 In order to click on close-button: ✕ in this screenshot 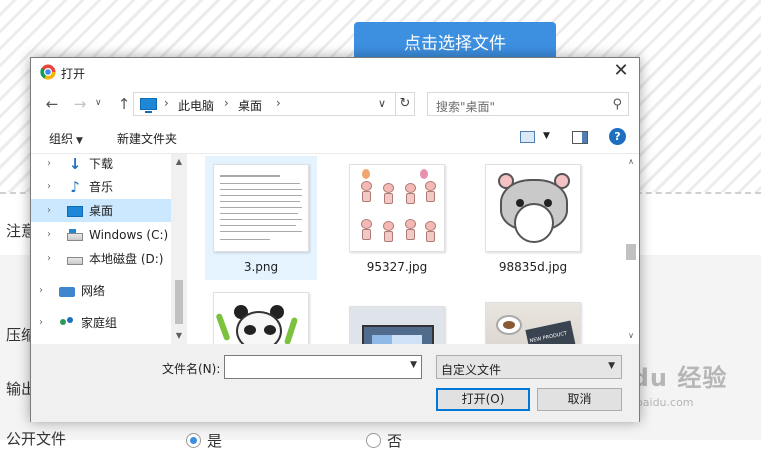, I will do `click(621, 72)`.